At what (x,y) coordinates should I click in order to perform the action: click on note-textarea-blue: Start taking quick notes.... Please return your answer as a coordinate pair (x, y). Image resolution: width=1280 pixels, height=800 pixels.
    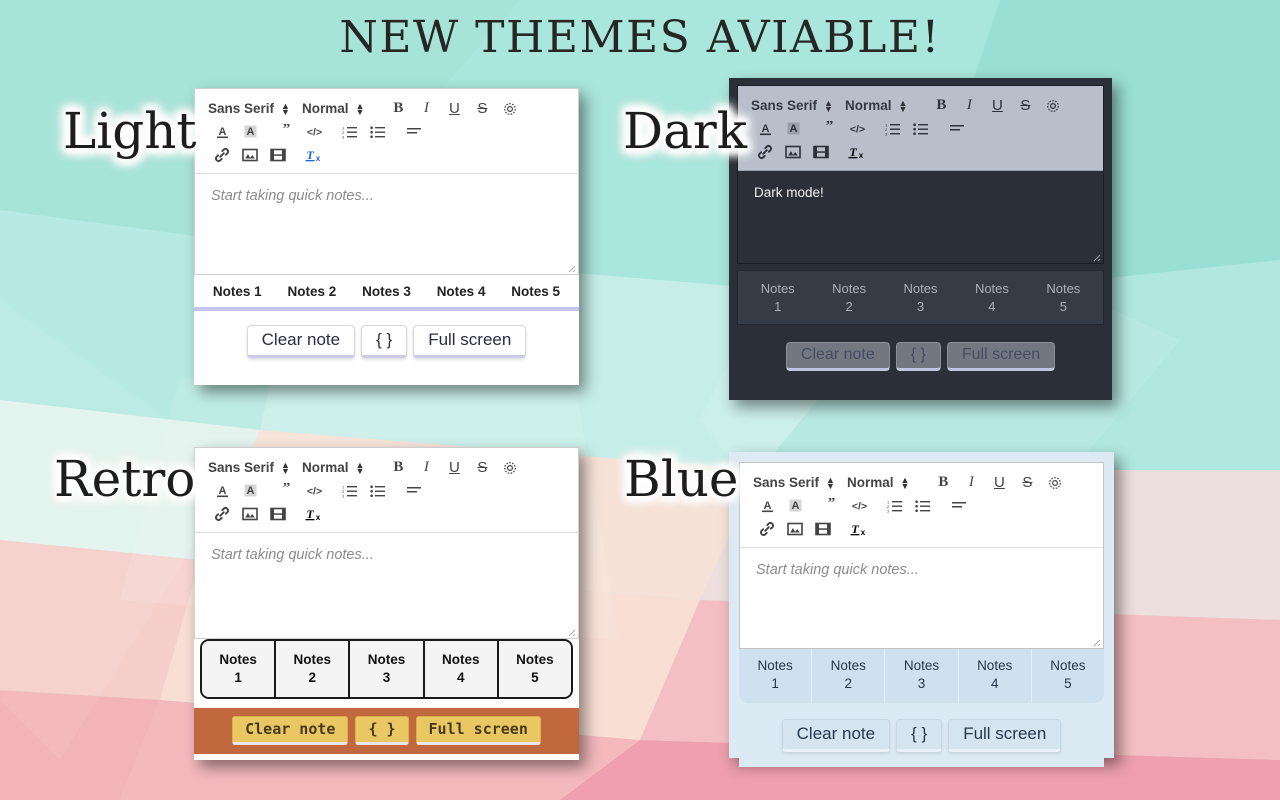
    Looking at the image, I should click on (921, 598).